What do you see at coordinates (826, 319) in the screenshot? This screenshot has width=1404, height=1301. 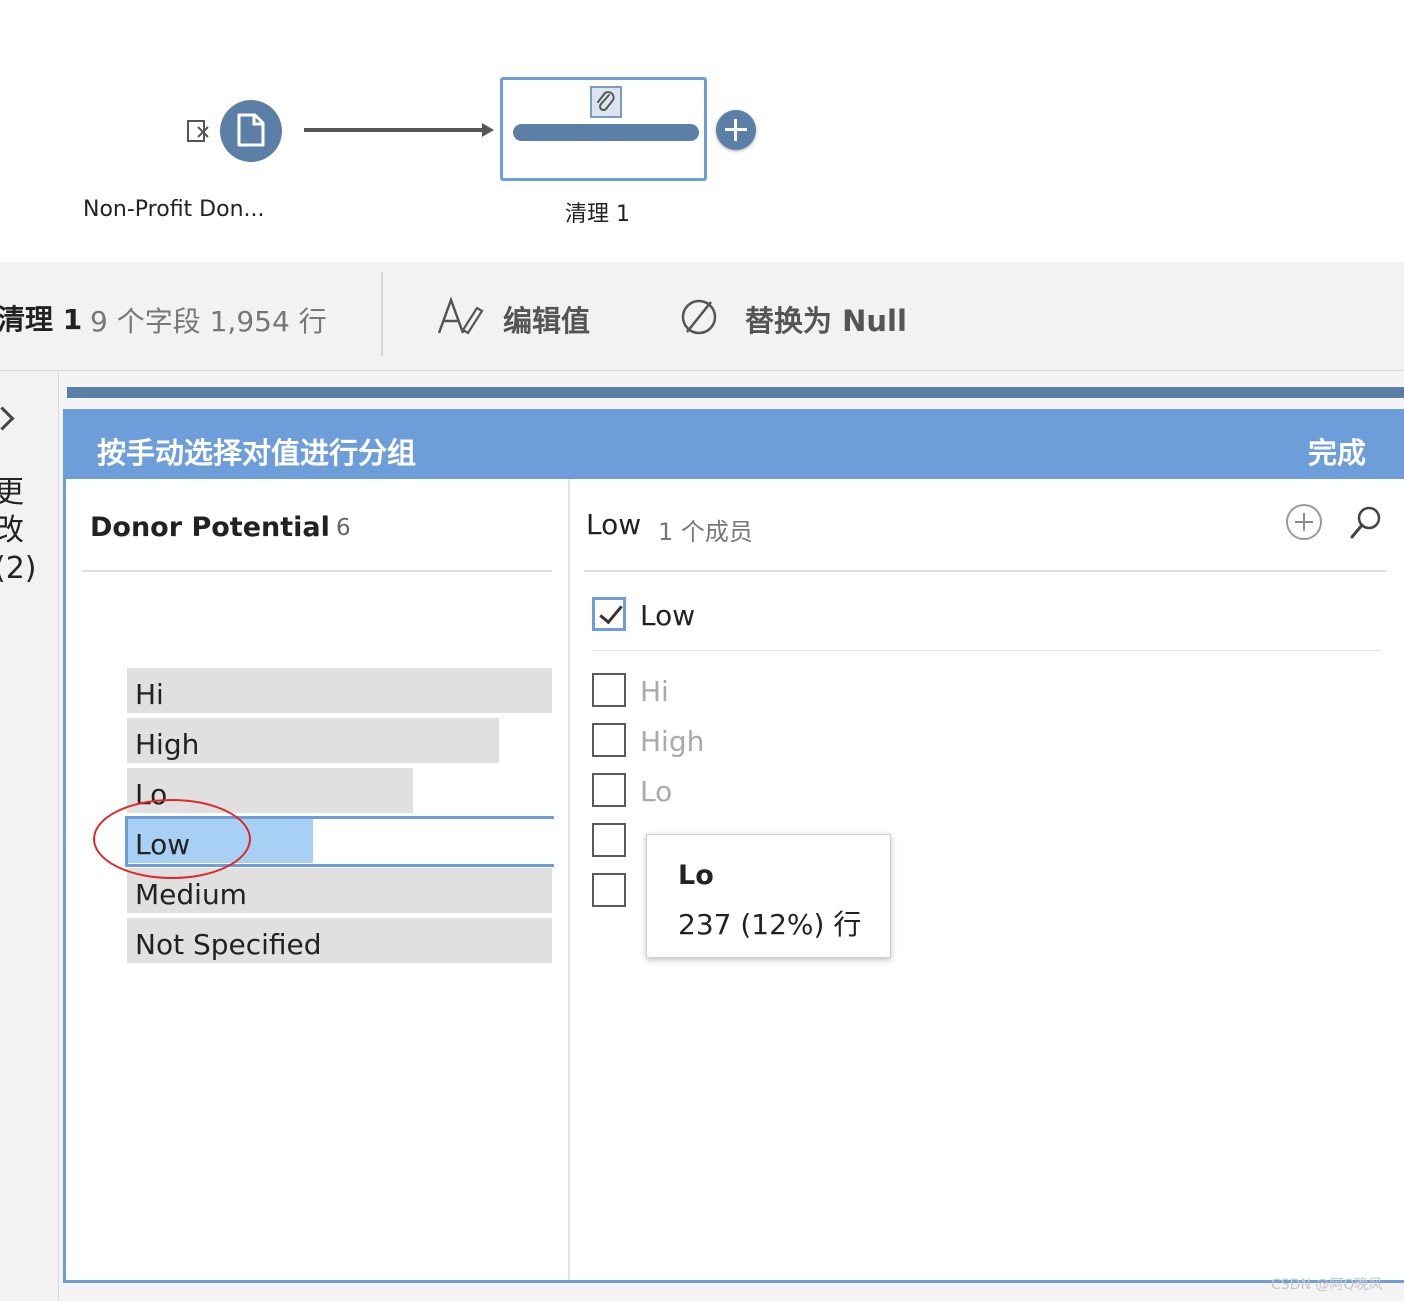 I see `replace-null-button: 替换为 Null` at bounding box center [826, 319].